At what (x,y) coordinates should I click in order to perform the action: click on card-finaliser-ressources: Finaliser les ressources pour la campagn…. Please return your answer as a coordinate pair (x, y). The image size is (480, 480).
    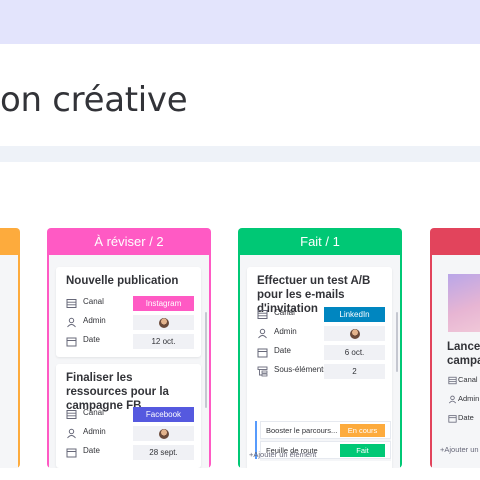
    Looking at the image, I should click on (128, 416).